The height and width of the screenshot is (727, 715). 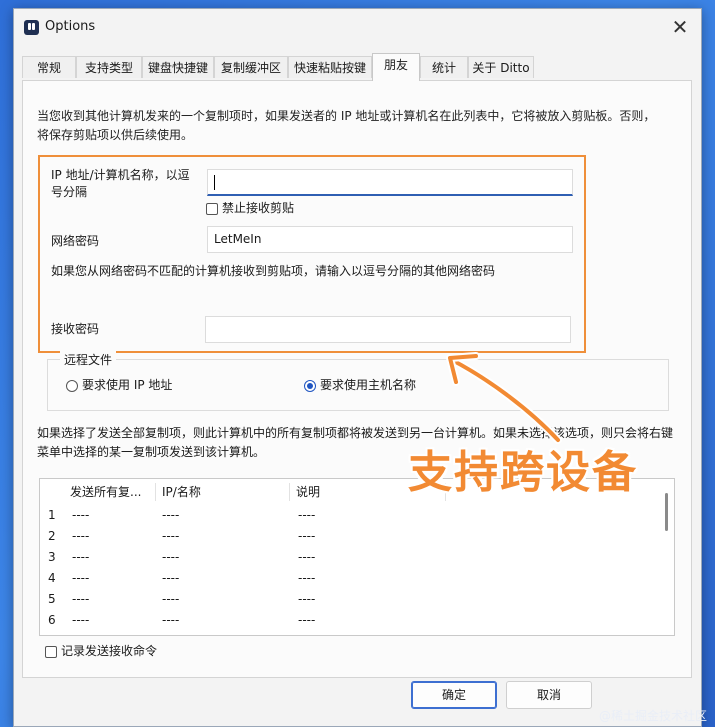 I want to click on use-ip-label: 要求使用 IP 地址, so click(x=127, y=385).